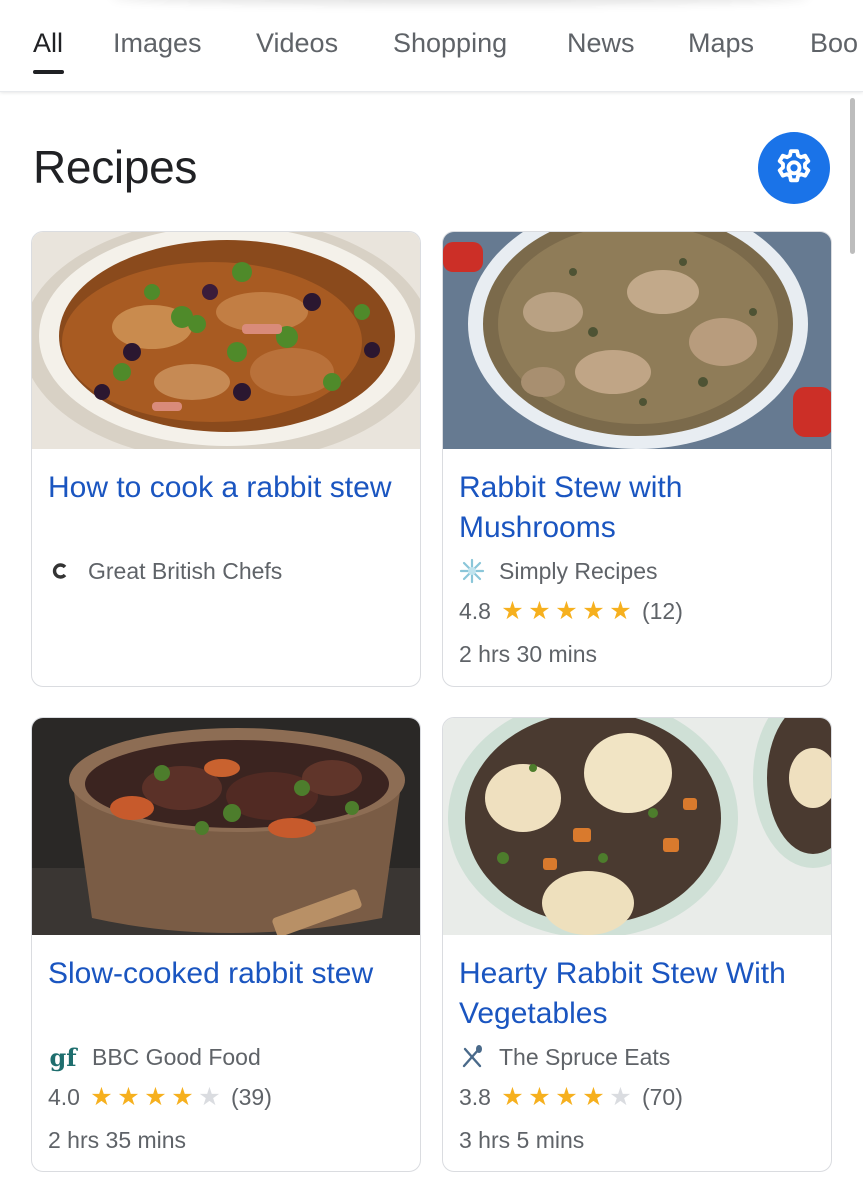  Describe the element at coordinates (475, 1096) in the screenshot. I see `rating-value: 3.8` at that location.